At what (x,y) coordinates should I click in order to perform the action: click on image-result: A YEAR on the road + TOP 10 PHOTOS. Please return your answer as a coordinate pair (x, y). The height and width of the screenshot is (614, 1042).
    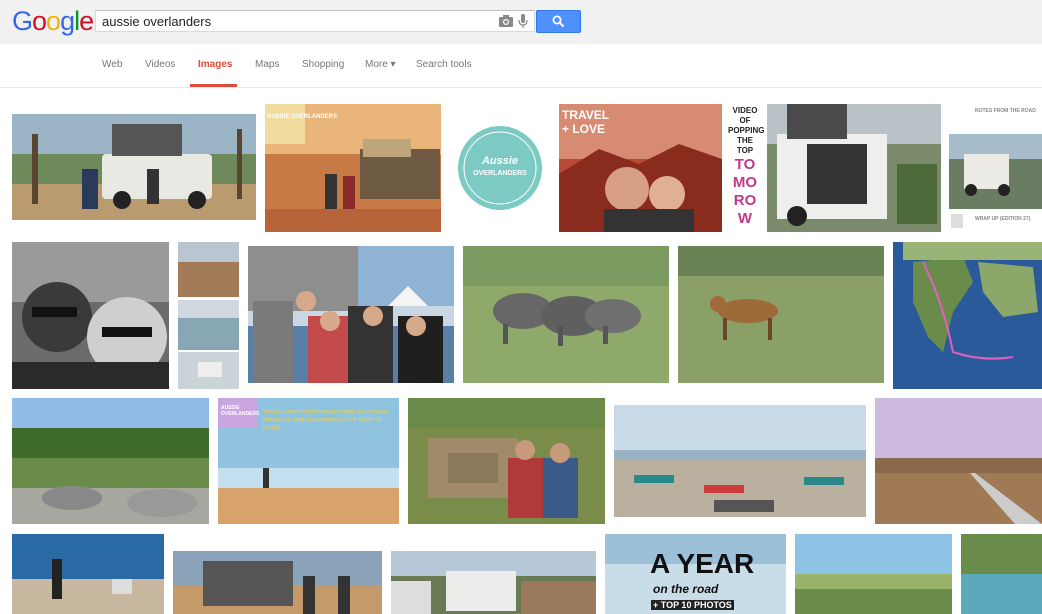
    Looking at the image, I should click on (695, 574).